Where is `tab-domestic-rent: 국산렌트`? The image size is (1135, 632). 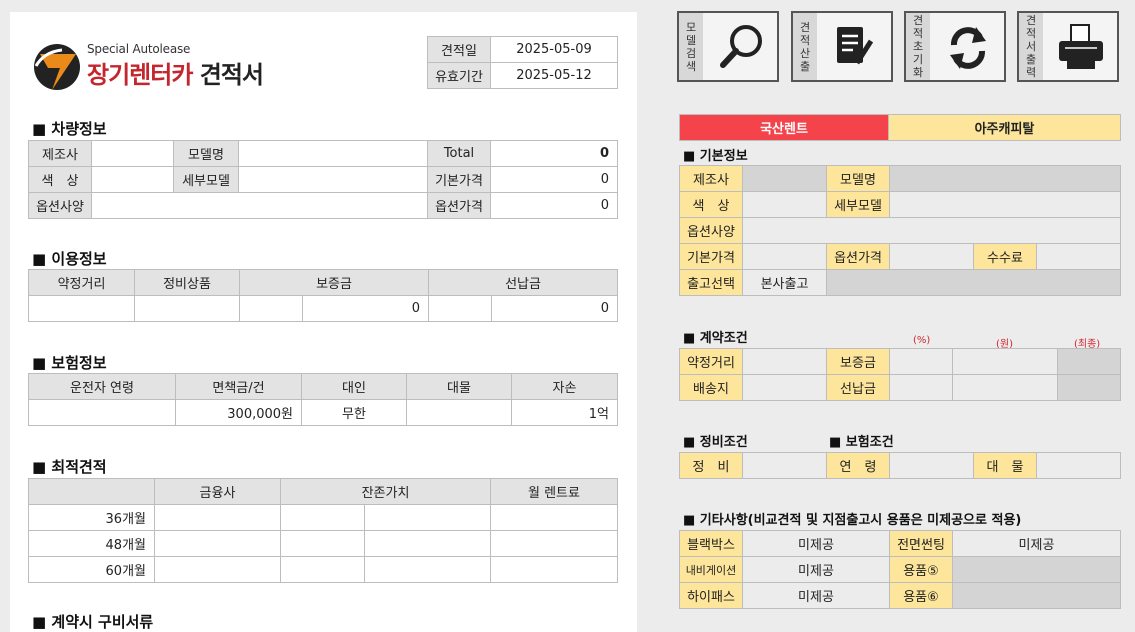
tab-domestic-rent: 국산렌트 is located at coordinates (784, 127).